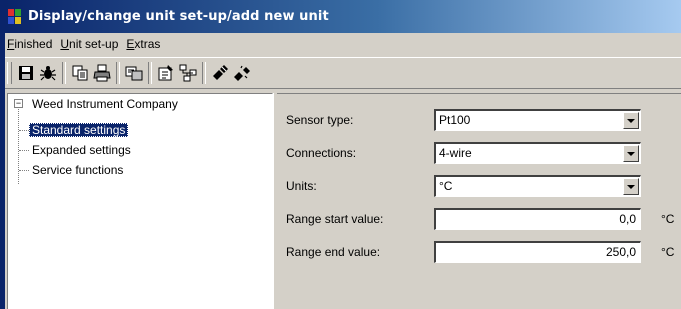 The height and width of the screenshot is (309, 681). Describe the element at coordinates (9, 73) in the screenshot. I see `toolbar-grip` at that location.